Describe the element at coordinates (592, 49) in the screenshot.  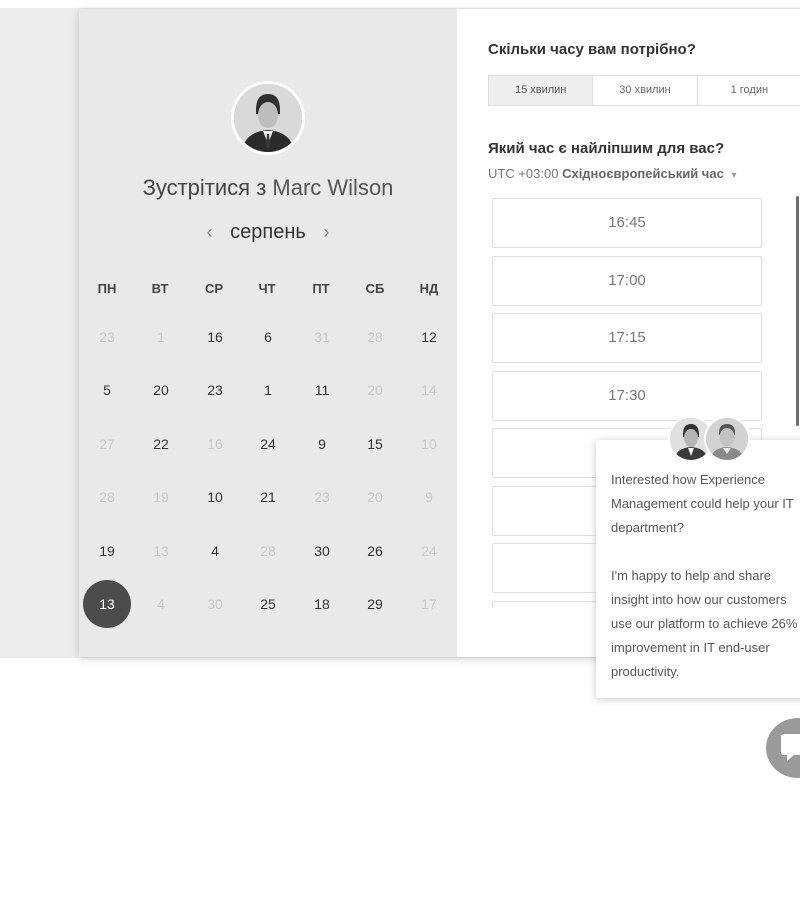
I see `duration-question: Скільки часу вам потрібно?` at that location.